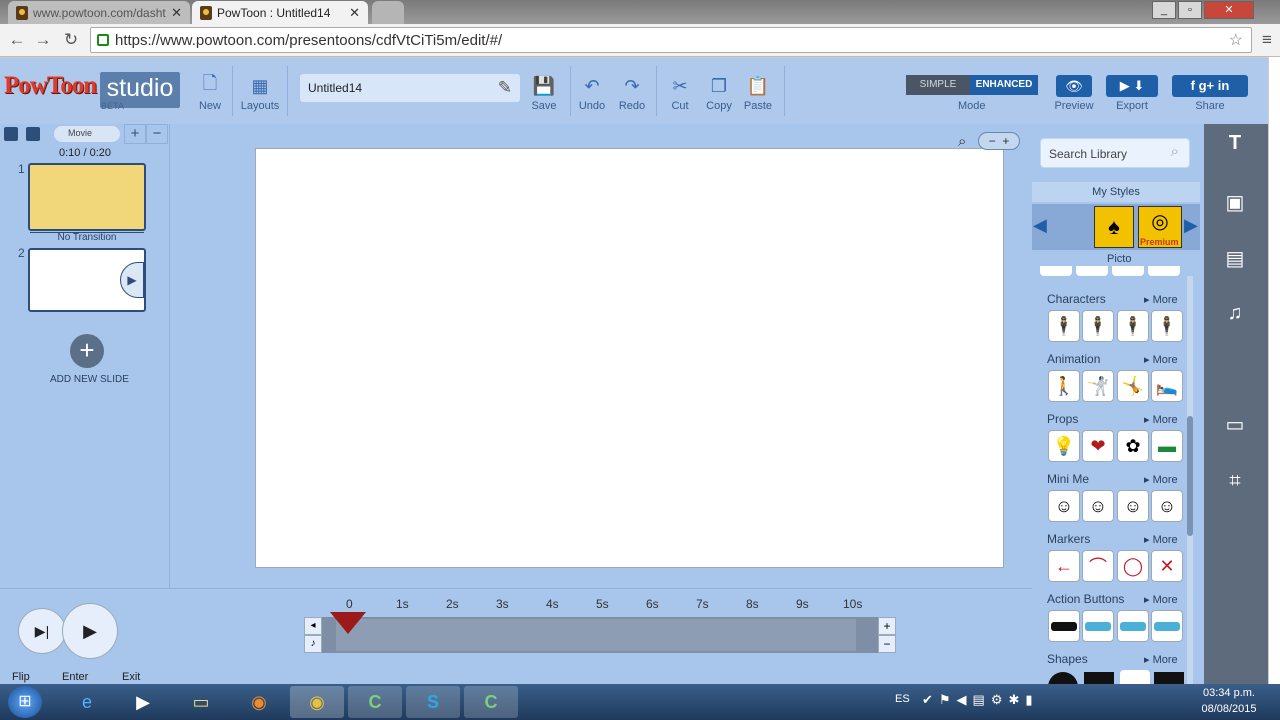 The image size is (1280, 720). What do you see at coordinates (887, 626) in the screenshot?
I see `timeline-zoom-in-button: +` at bounding box center [887, 626].